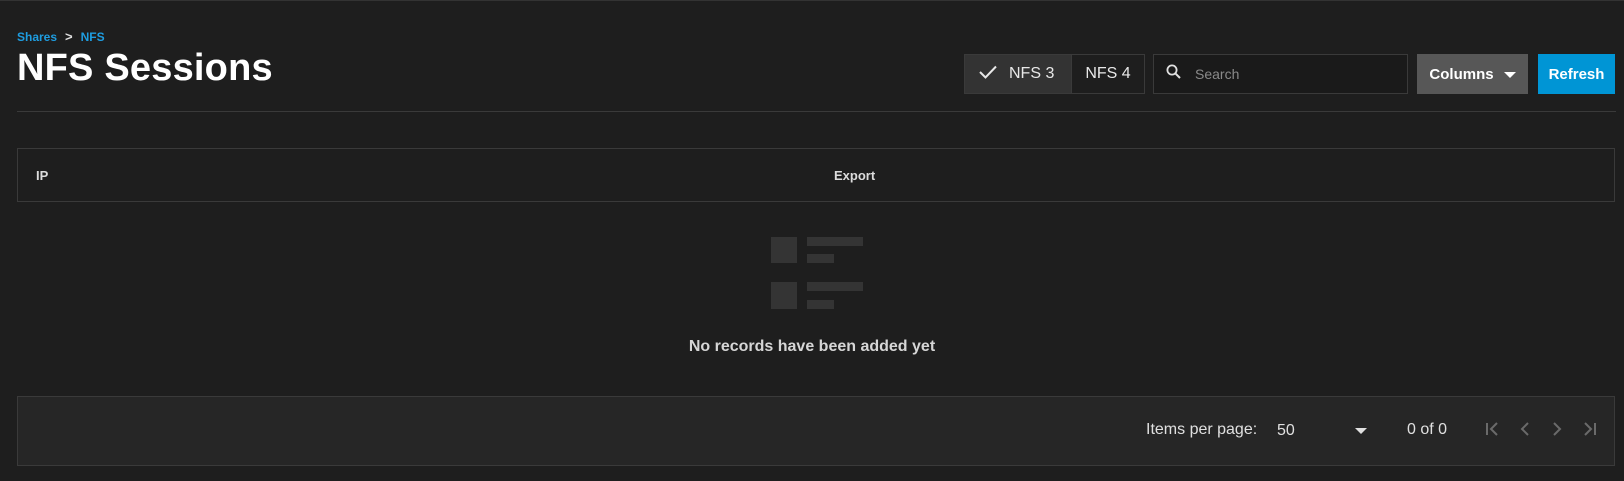  I want to click on next-page-button, so click(1557, 431).